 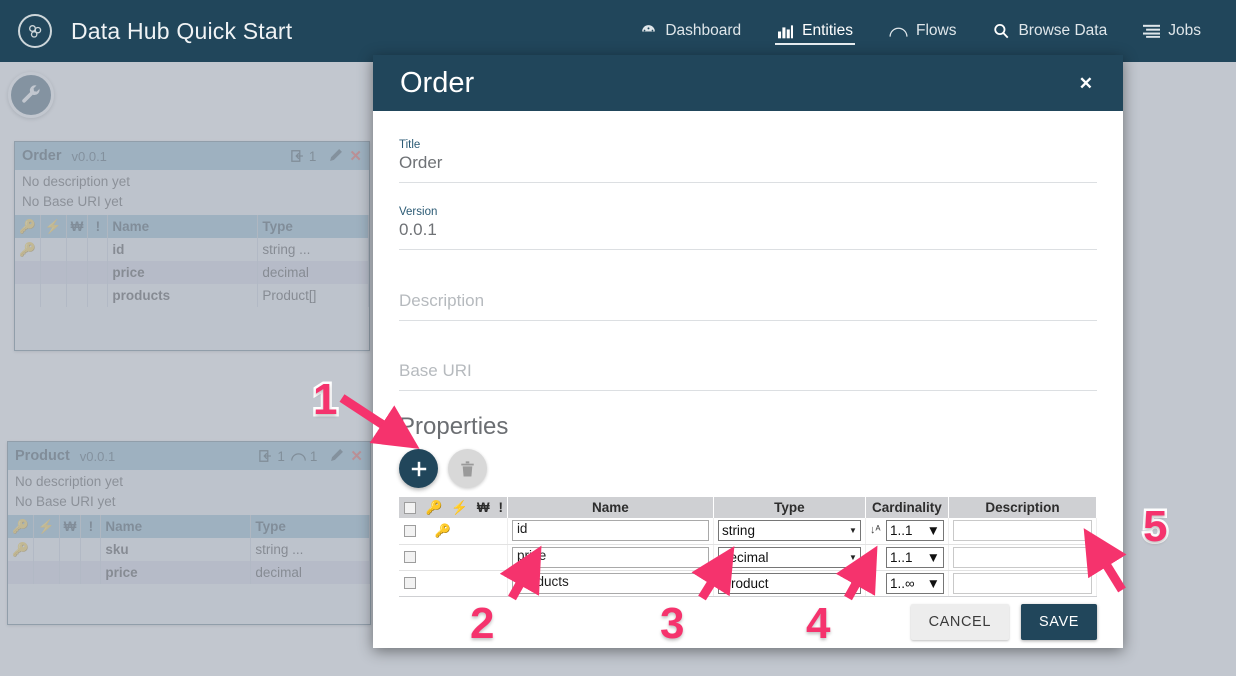 I want to click on title-input: Order, so click(x=748, y=168).